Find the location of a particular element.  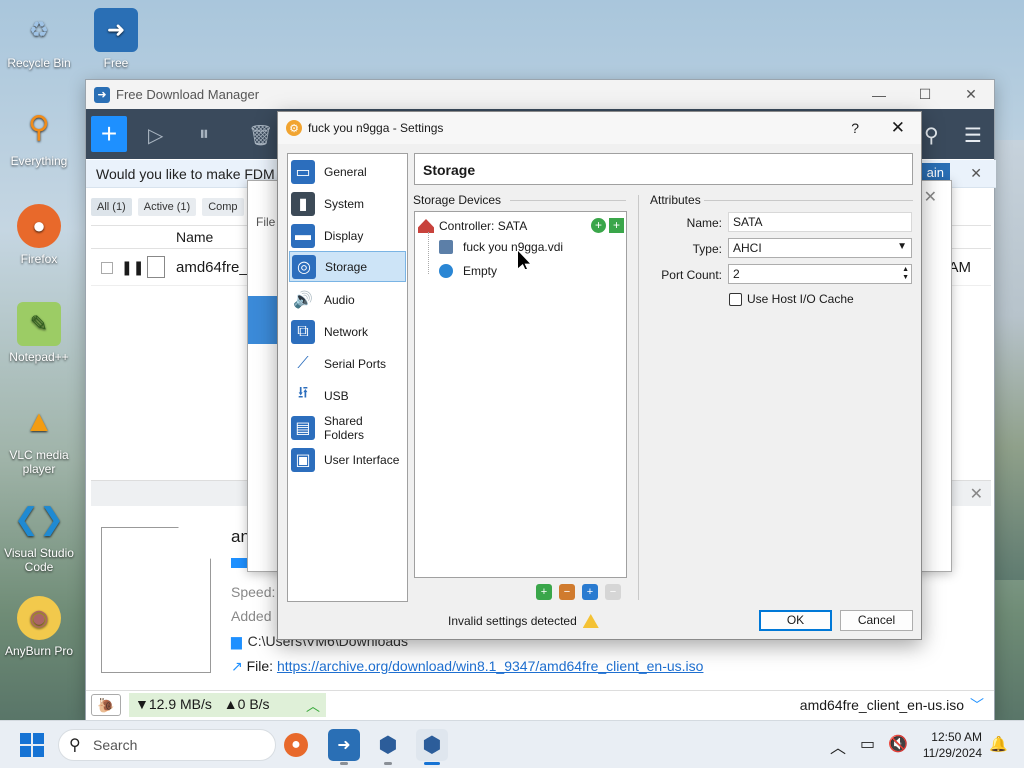

system-icon: ▮ is located at coordinates (303, 203).